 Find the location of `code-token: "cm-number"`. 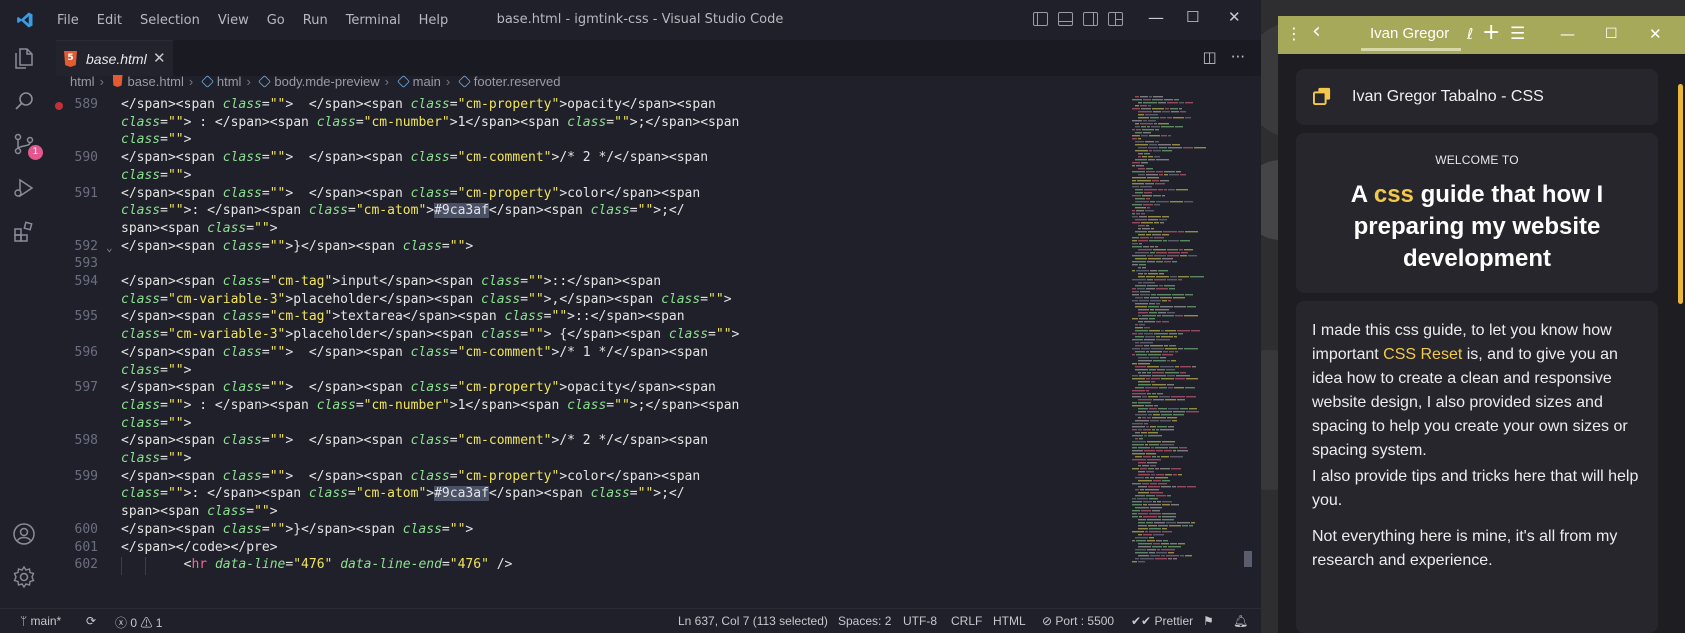

code-token: "cm-number" is located at coordinates (406, 122).